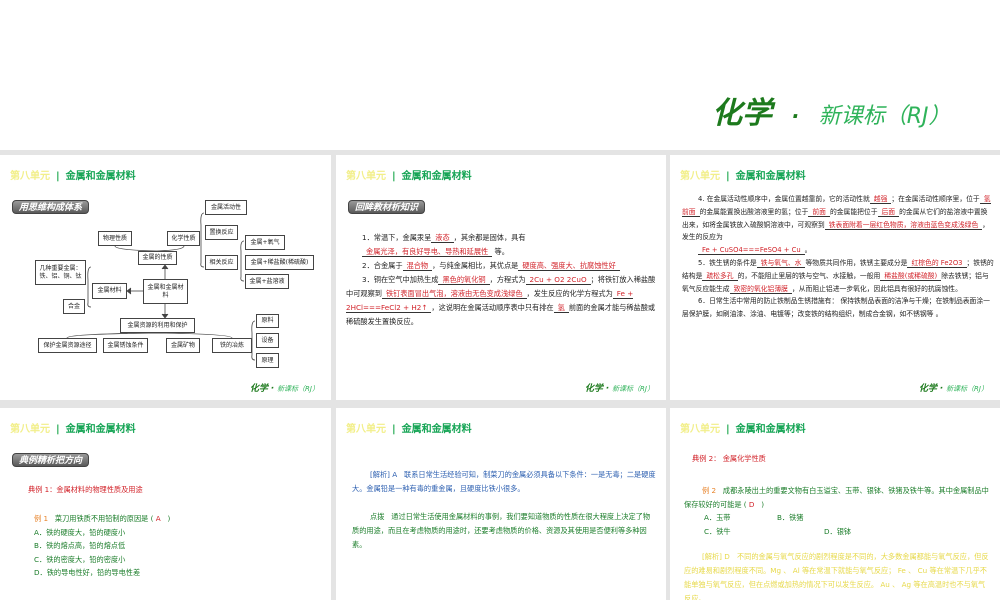 Image resolution: width=1000 pixels, height=600 pixels. Describe the element at coordinates (87, 572) in the screenshot. I see `option-d: D．铁的导电性好，铅的导电性差` at that location.